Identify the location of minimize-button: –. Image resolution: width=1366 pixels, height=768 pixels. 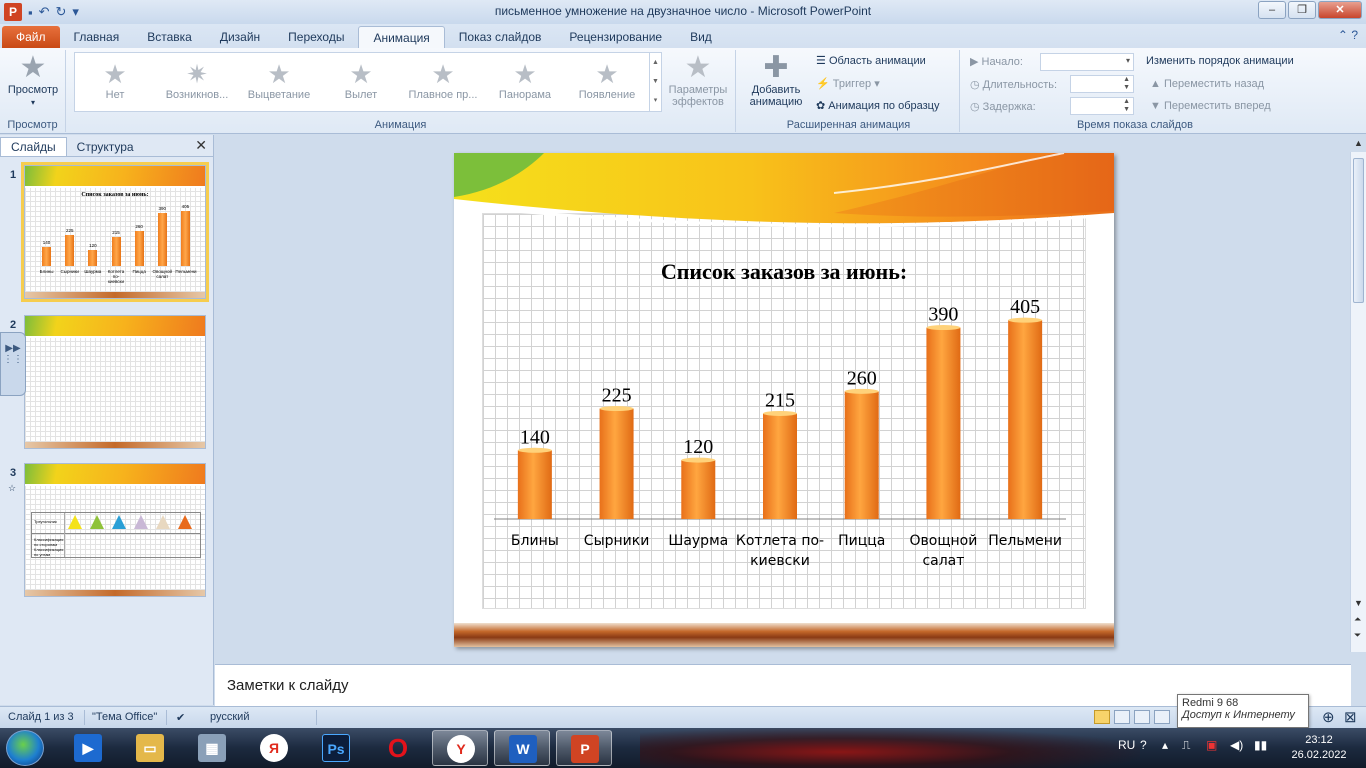
(1272, 10).